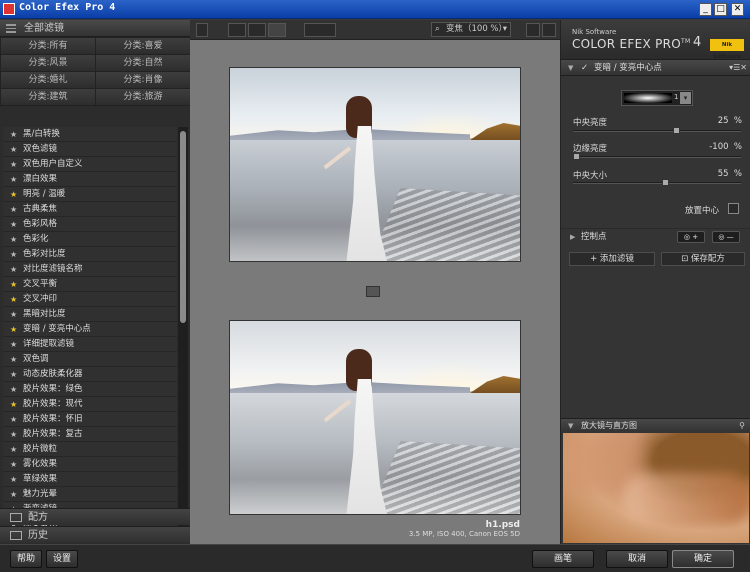  Describe the element at coordinates (691, 237) in the screenshot. I see `add-control-point-button: ◎ +` at that location.